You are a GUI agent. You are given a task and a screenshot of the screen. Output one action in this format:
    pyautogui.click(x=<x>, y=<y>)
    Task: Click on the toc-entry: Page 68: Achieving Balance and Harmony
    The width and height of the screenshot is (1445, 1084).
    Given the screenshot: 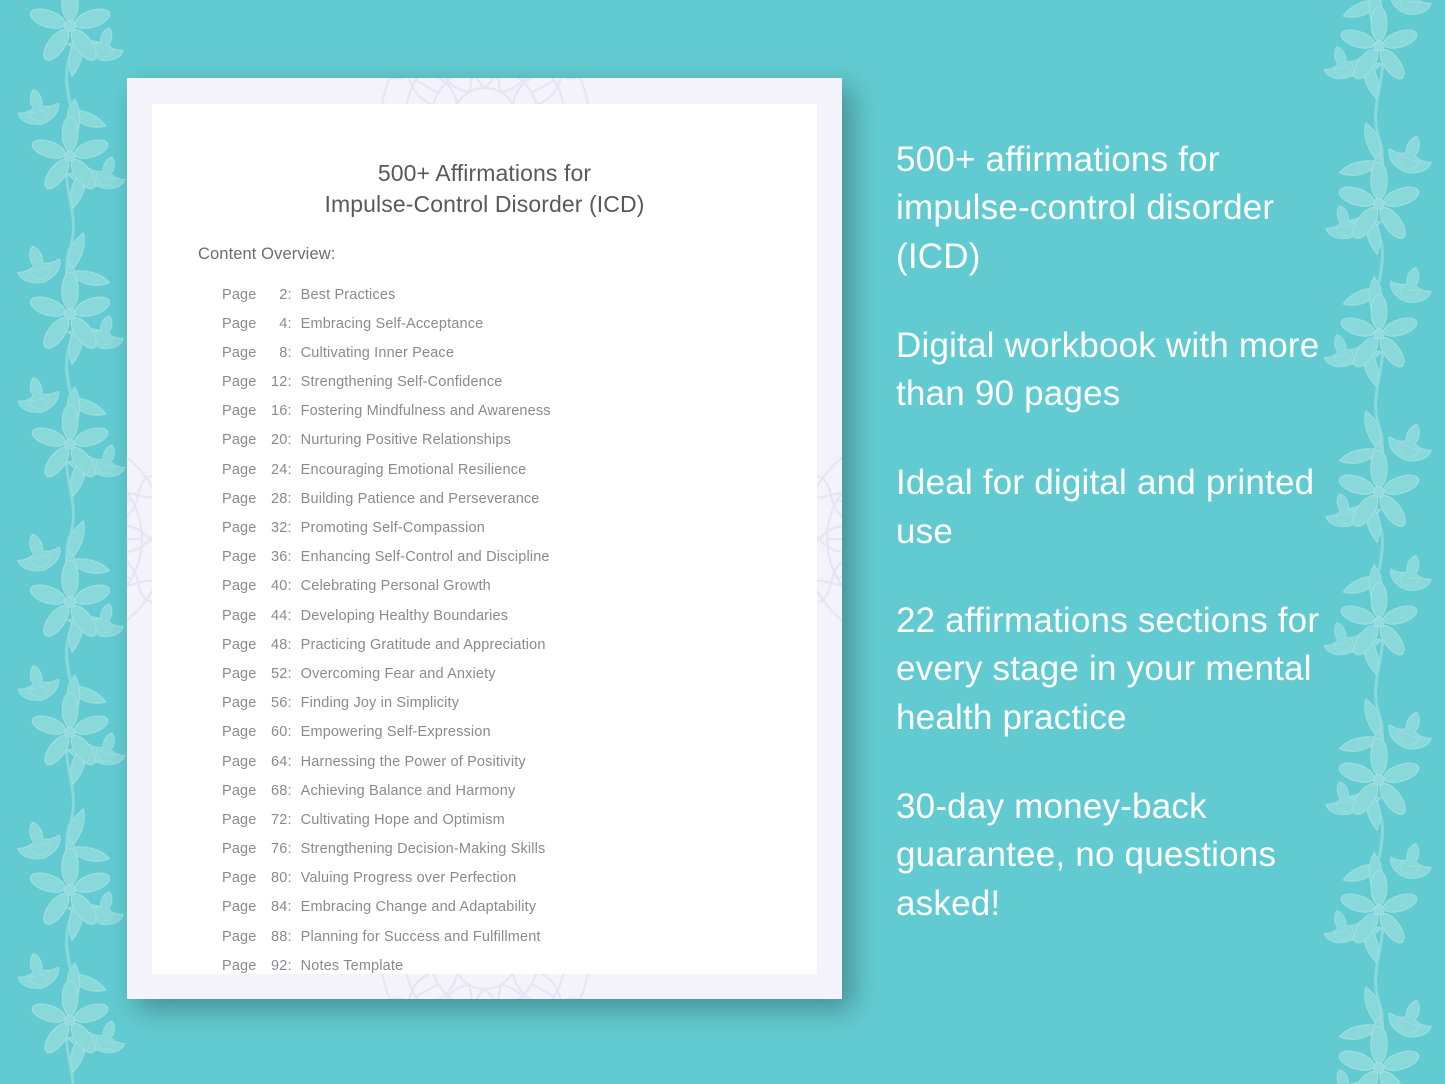 What is the action you would take?
    pyautogui.click(x=519, y=790)
    